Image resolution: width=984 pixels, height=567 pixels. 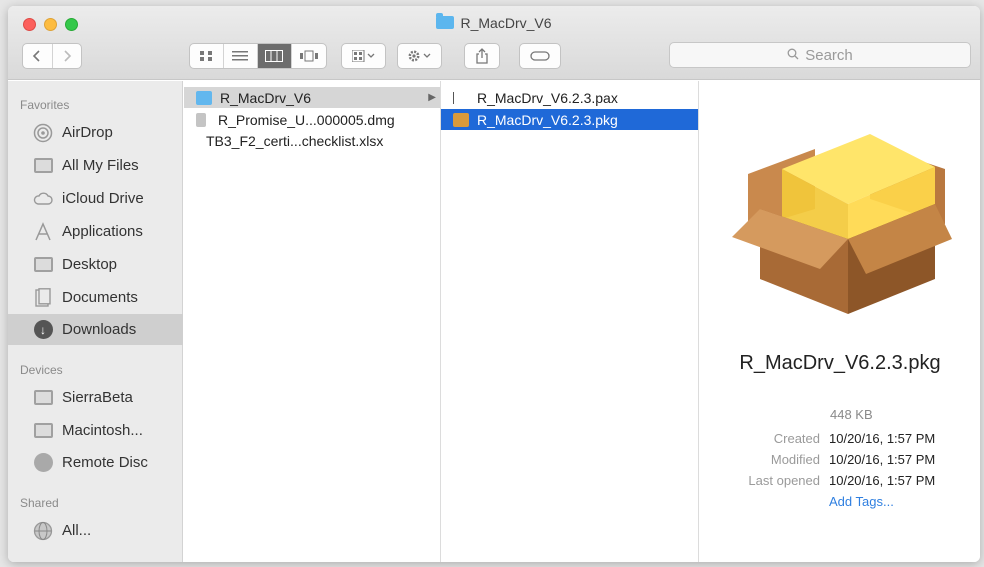 What do you see at coordinates (41, 370) in the screenshot?
I see `devices-header: Devices` at bounding box center [41, 370].